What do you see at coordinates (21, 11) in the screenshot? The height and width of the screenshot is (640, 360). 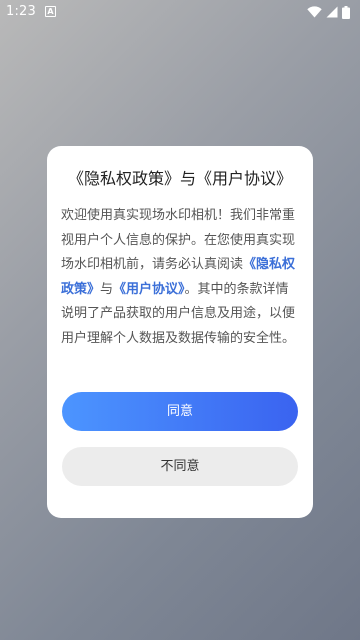 I see `status-time: 1:23` at bounding box center [21, 11].